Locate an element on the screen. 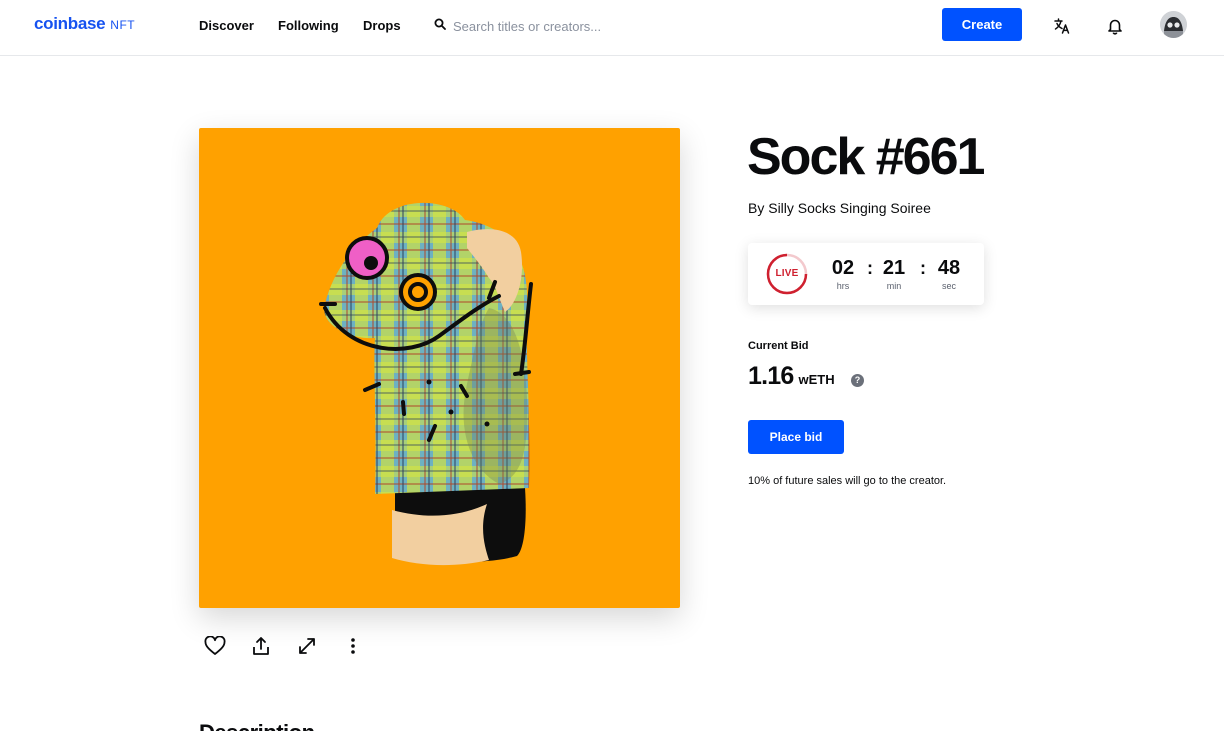 The height and width of the screenshot is (731, 1224). timer-seconds: 48 sec is located at coordinates (949, 274).